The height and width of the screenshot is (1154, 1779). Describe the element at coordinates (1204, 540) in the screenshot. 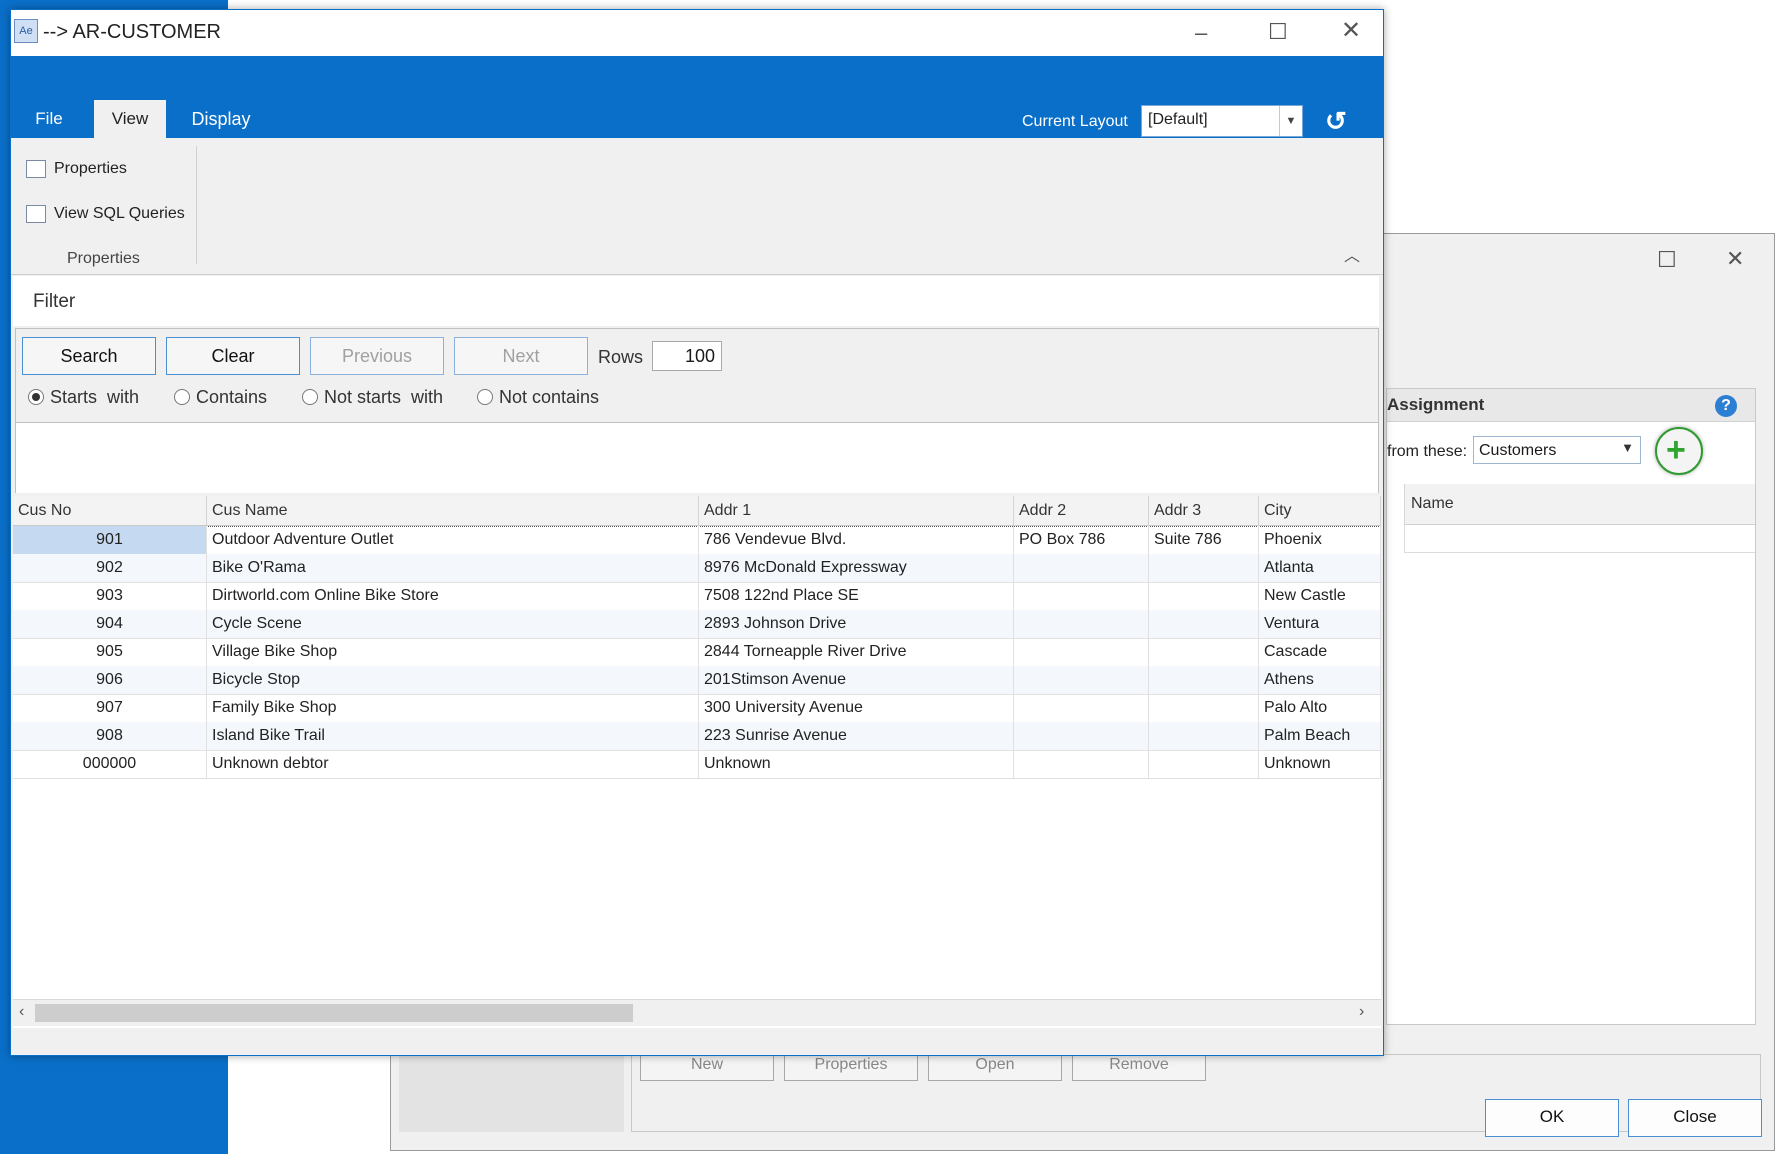

I see `cell-addr-3: Suite 786` at that location.